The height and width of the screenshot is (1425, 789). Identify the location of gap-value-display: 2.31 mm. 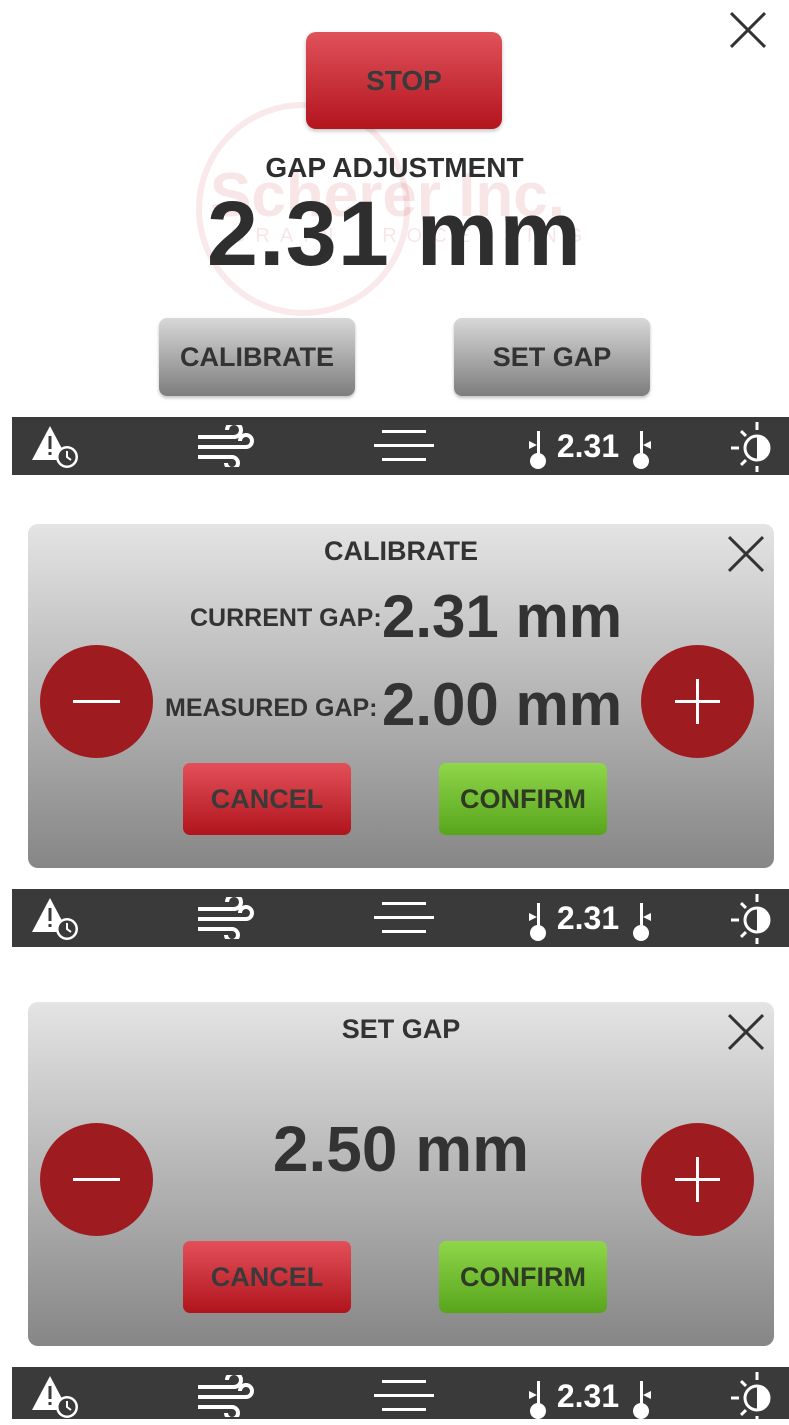
(394, 234).